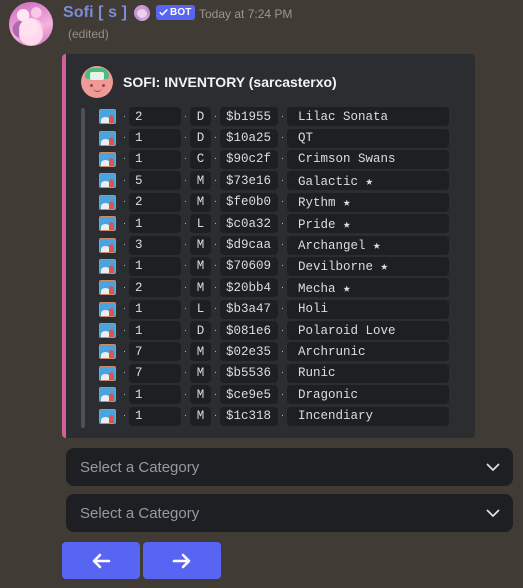 The image size is (523, 588). I want to click on check-icon, so click(163, 12).